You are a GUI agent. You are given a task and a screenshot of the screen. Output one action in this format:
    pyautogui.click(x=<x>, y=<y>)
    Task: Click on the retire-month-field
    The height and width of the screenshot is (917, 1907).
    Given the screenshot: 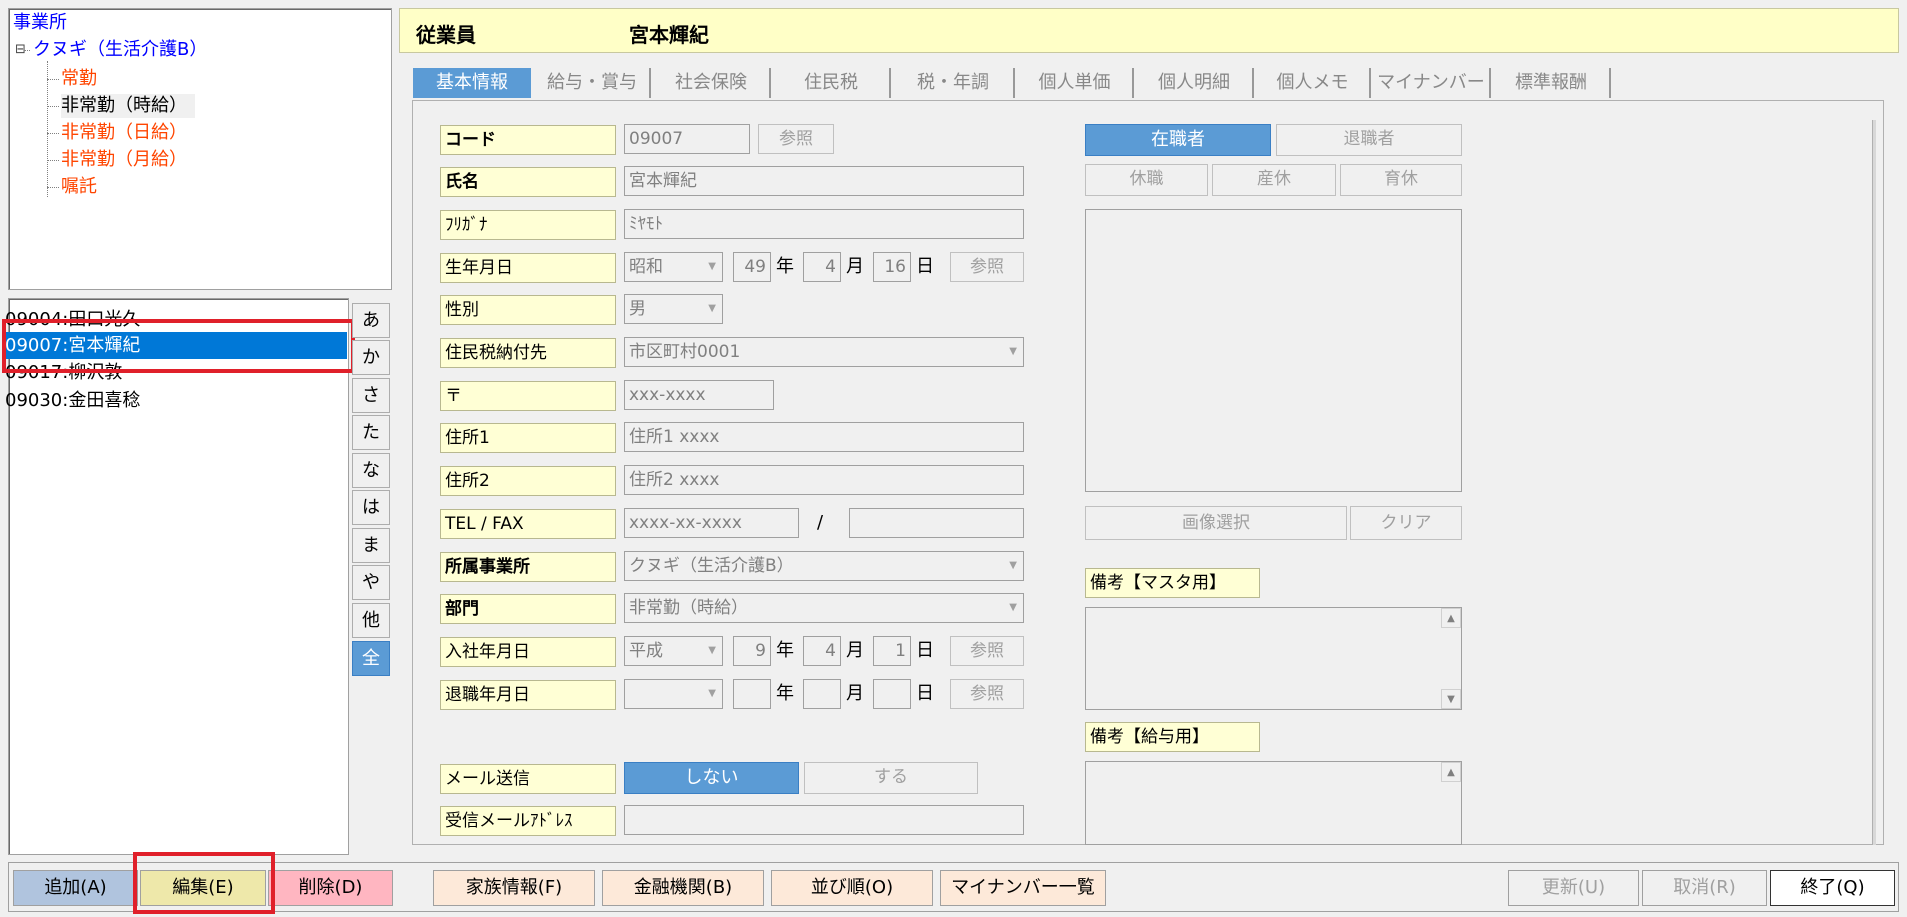 What is the action you would take?
    pyautogui.click(x=822, y=694)
    